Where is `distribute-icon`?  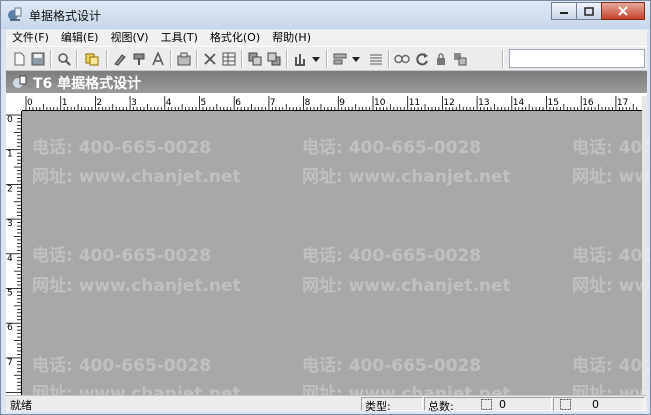
distribute-icon is located at coordinates (340, 59).